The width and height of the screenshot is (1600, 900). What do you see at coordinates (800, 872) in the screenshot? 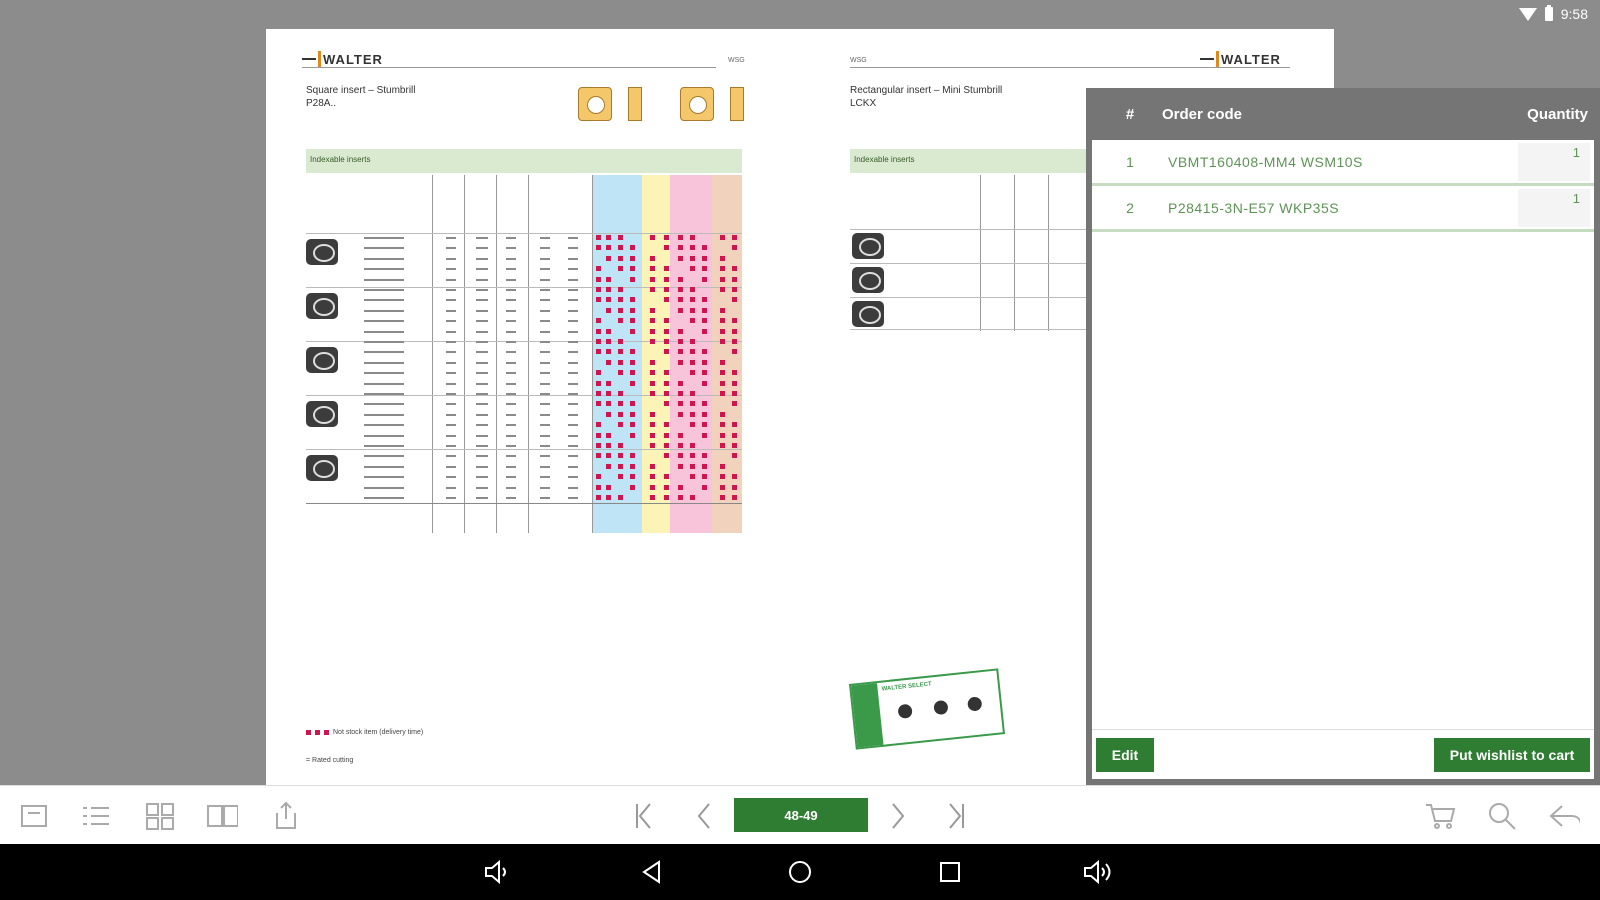
I see `nav-home-icon` at bounding box center [800, 872].